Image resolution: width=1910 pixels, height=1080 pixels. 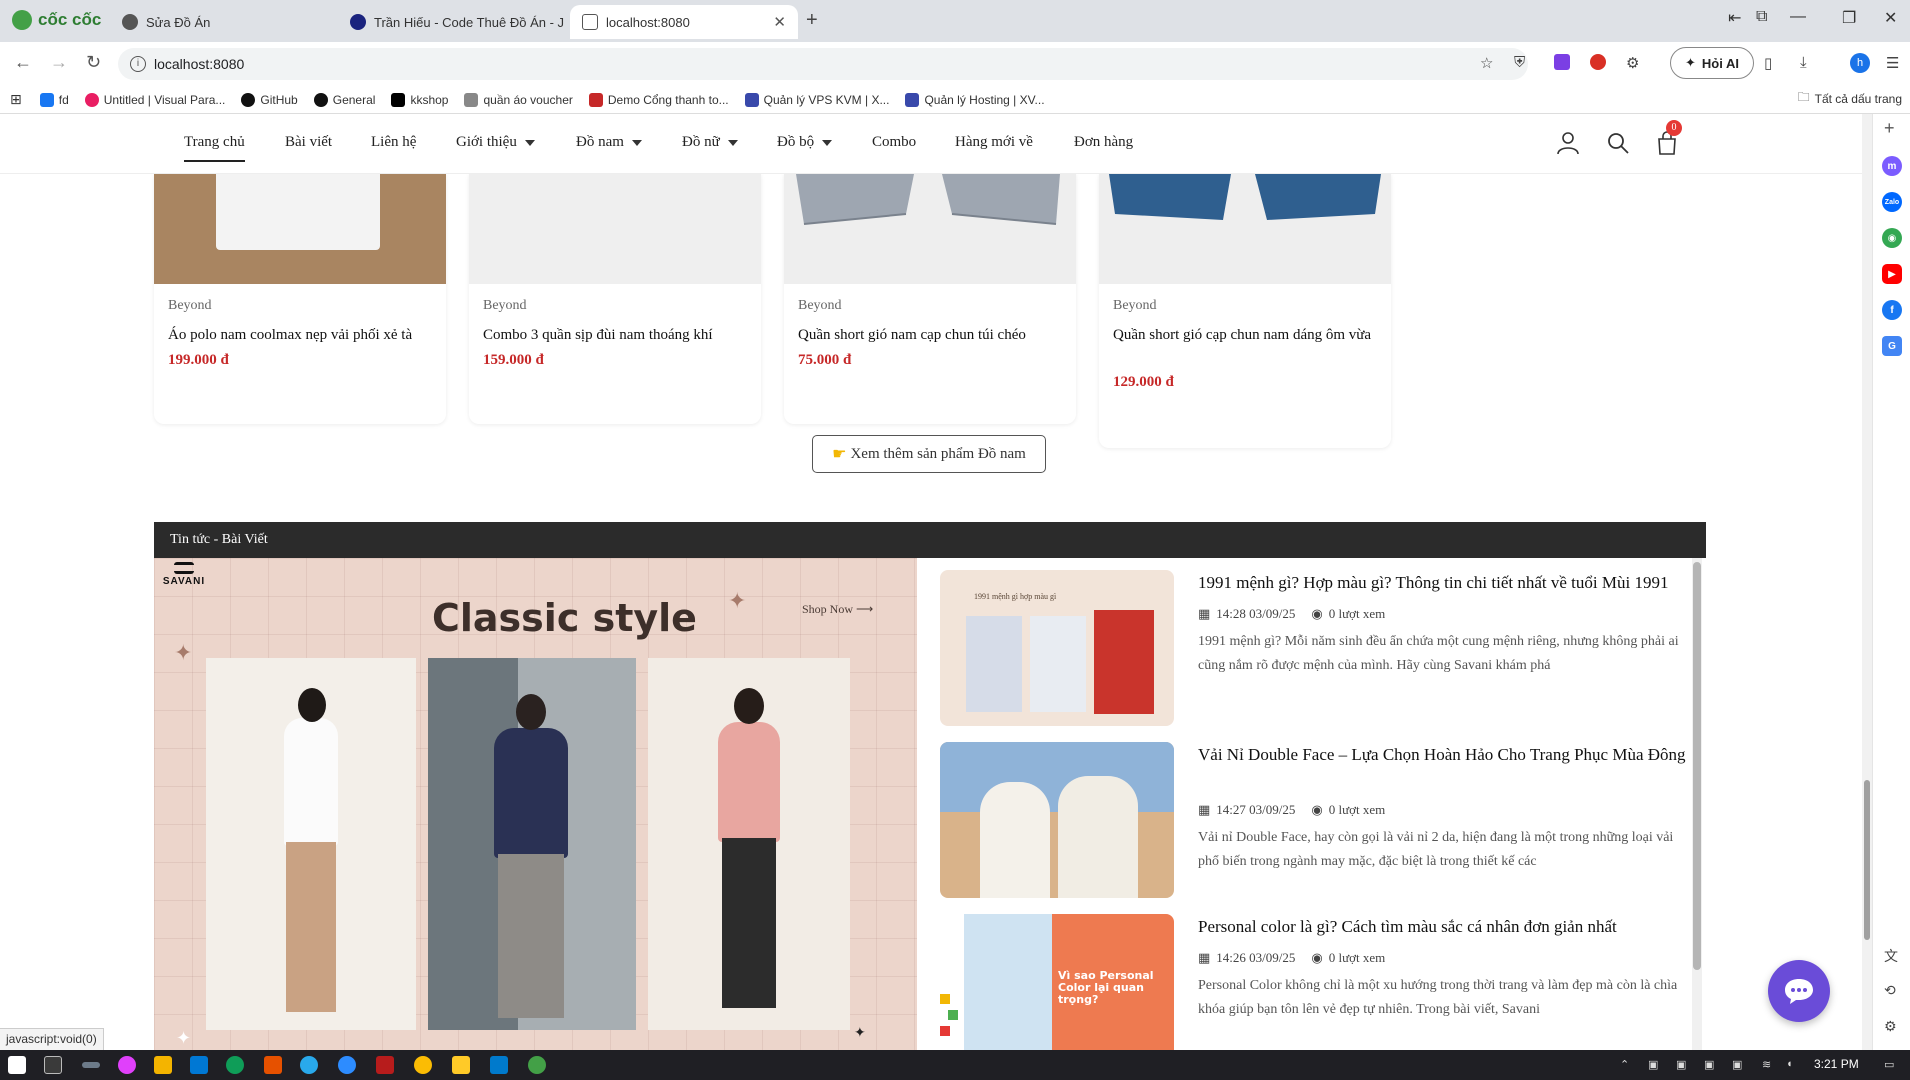 I want to click on product-name: Áo polo nam coolmax nẹp vải phối xẻ tà, so click(x=302, y=335).